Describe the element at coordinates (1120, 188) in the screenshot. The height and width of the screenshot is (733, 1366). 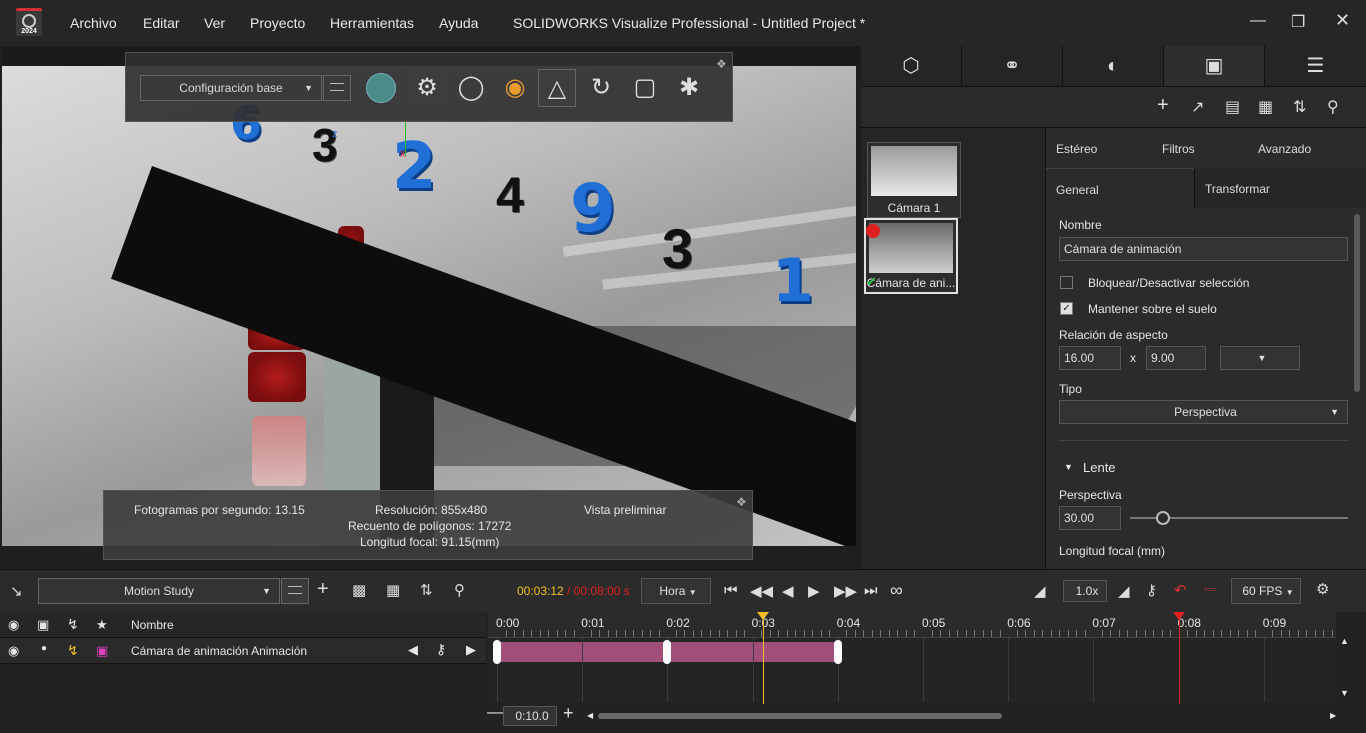
I see `tab-general: General` at that location.